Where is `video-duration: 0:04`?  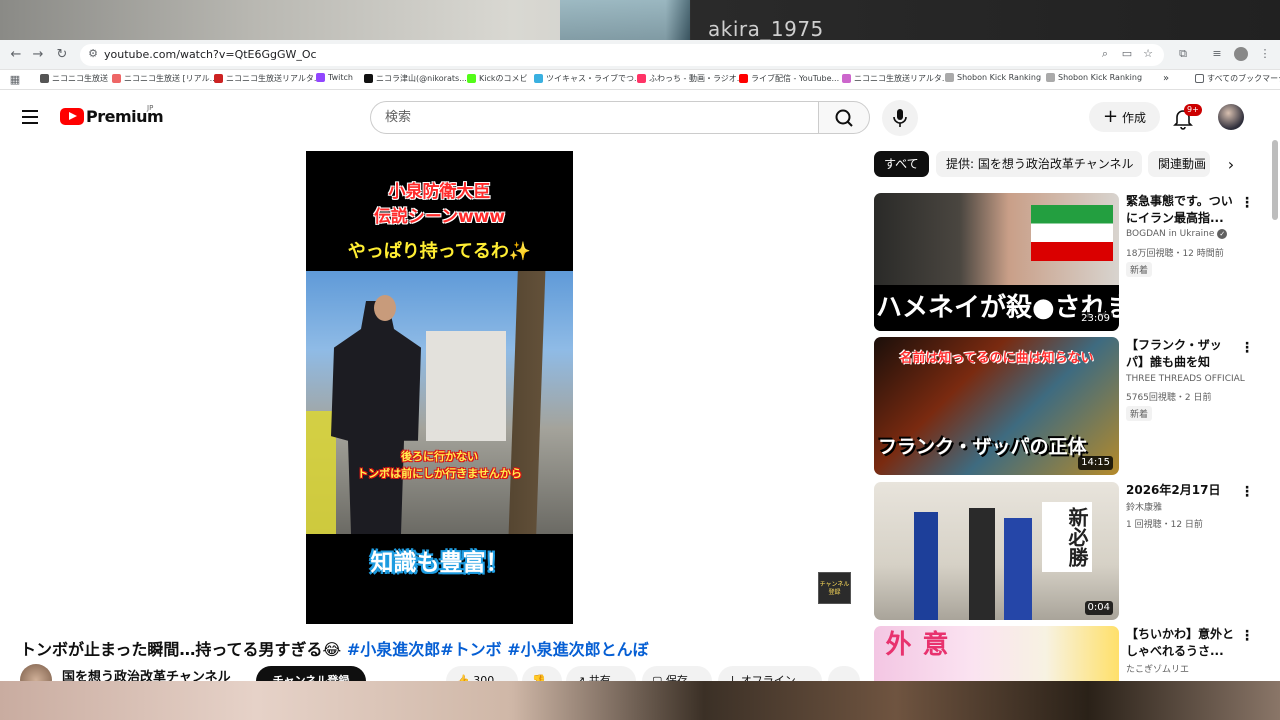
video-duration: 0:04 is located at coordinates (1098, 608).